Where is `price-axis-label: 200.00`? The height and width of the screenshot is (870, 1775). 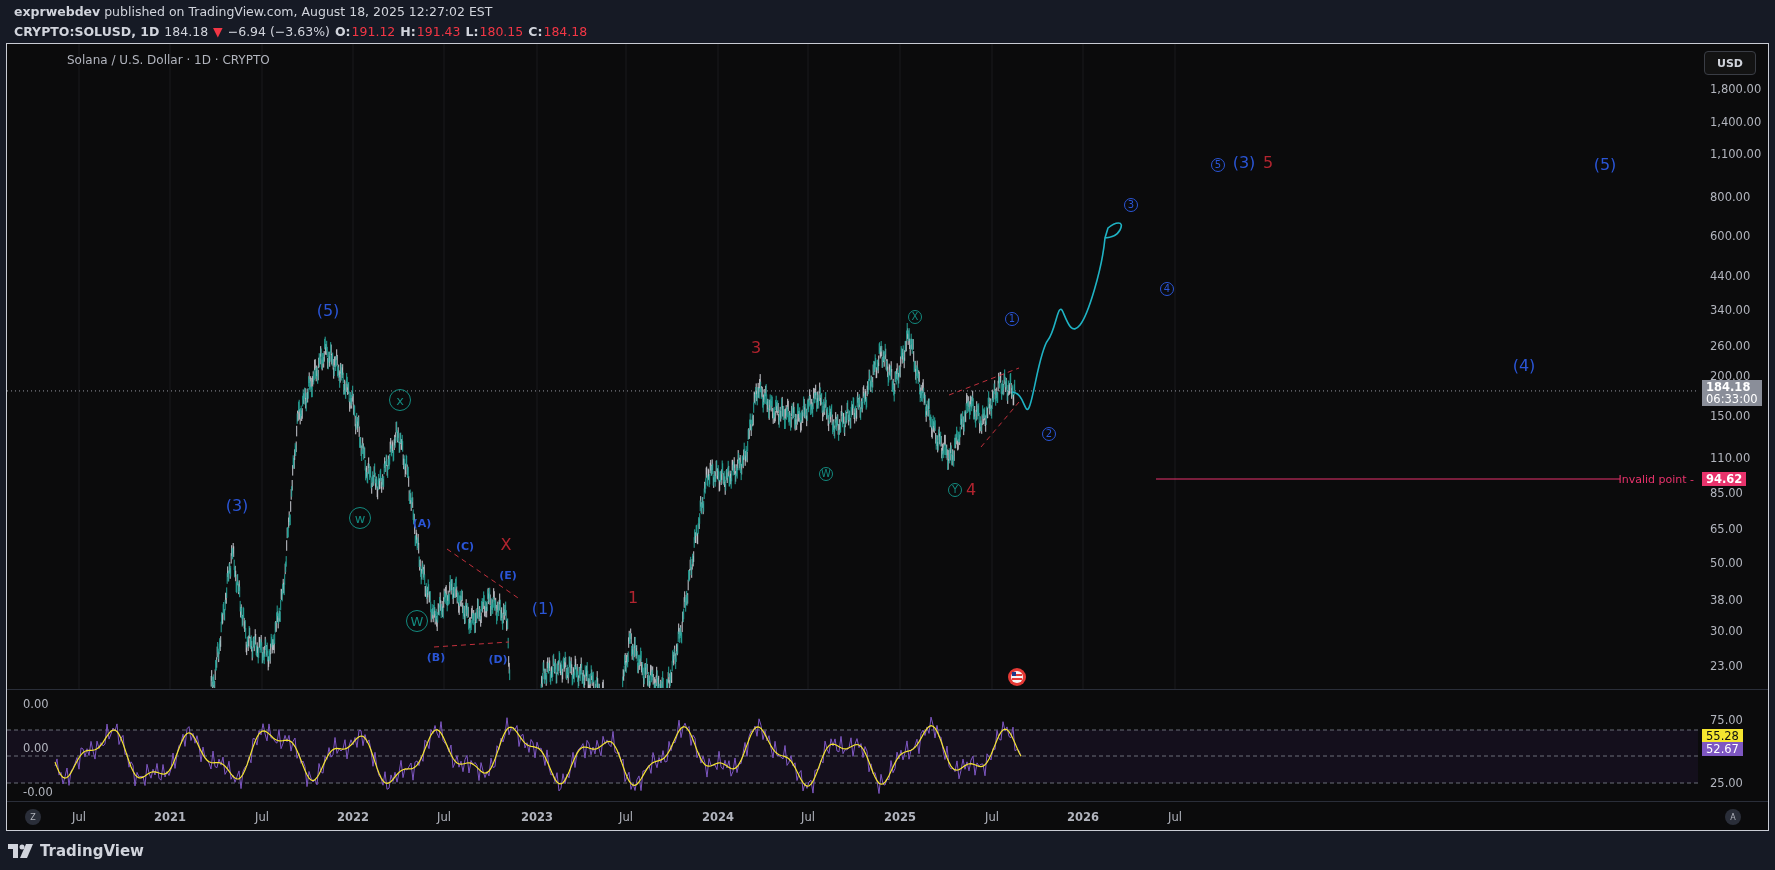
price-axis-label: 200.00 is located at coordinates (1730, 376).